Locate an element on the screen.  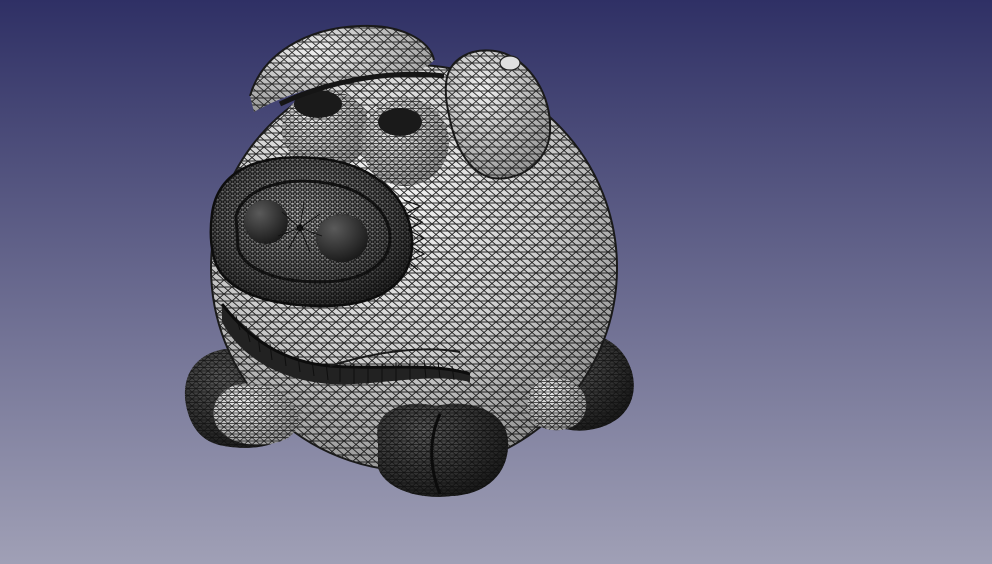
front-foot is located at coordinates (443, 450).